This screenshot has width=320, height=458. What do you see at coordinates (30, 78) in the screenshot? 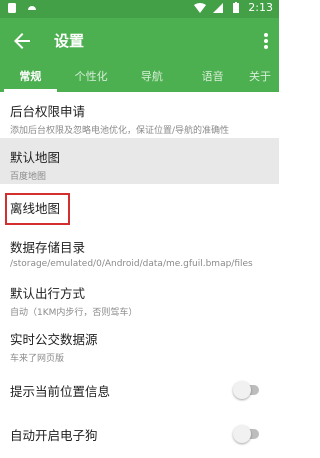
I see `tab-general: 常规` at bounding box center [30, 78].